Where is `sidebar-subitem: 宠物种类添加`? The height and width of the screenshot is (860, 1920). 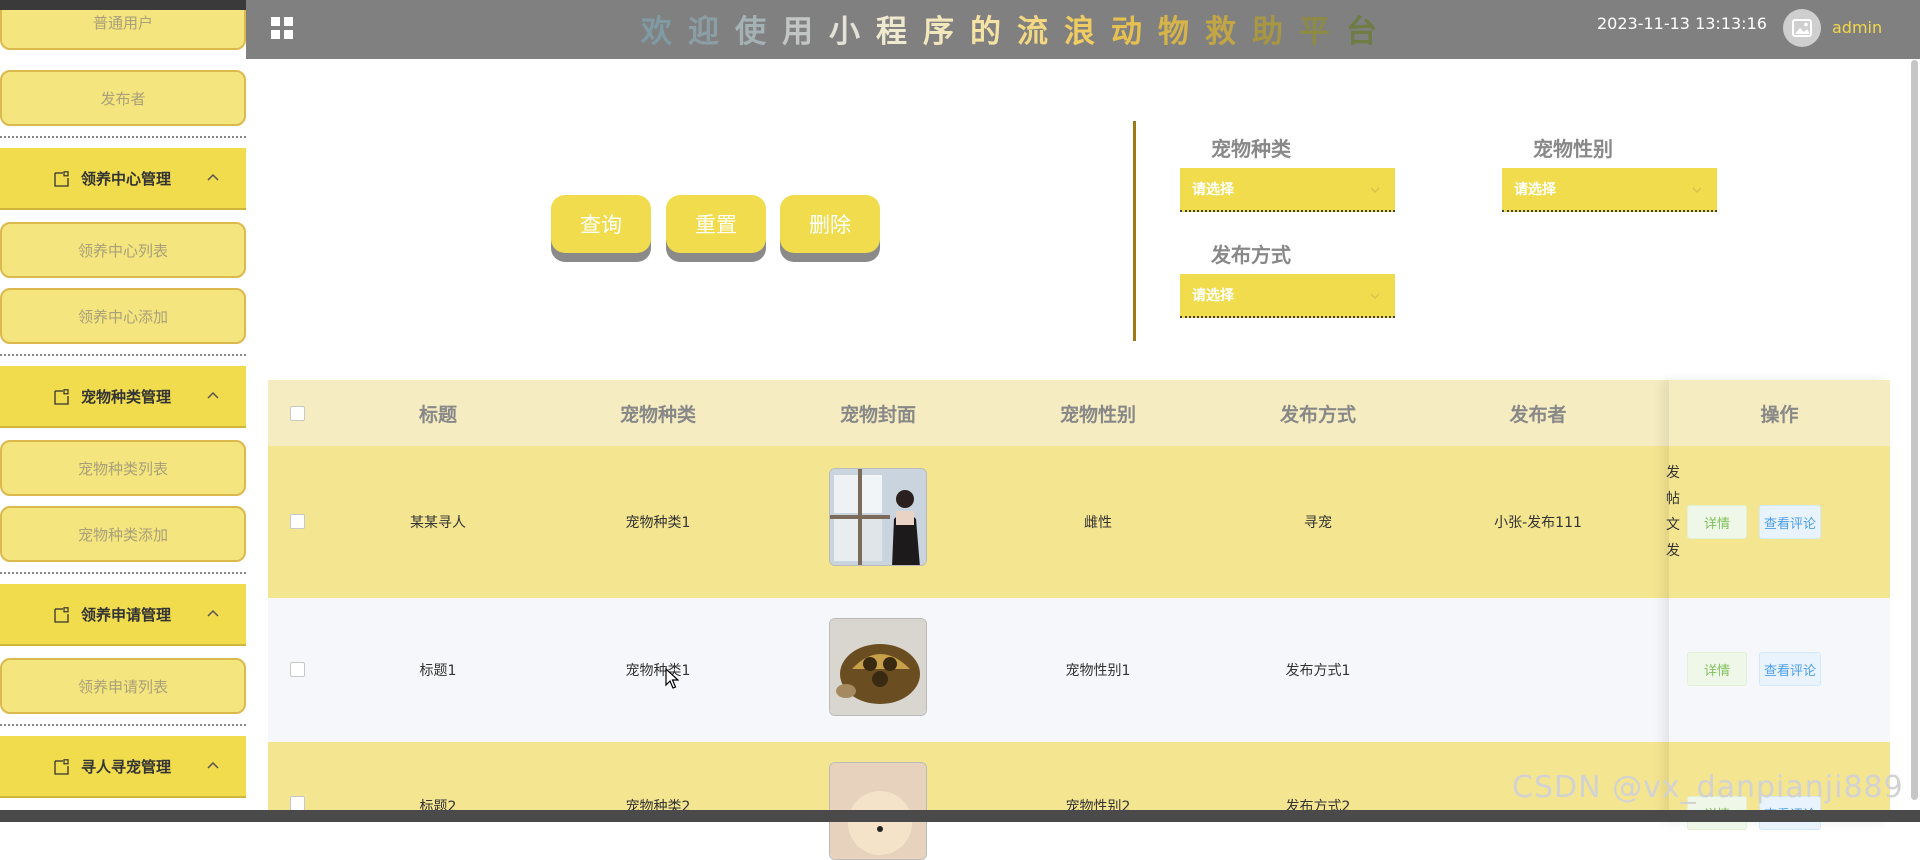
sidebar-subitem: 宠物种类添加 is located at coordinates (123, 534).